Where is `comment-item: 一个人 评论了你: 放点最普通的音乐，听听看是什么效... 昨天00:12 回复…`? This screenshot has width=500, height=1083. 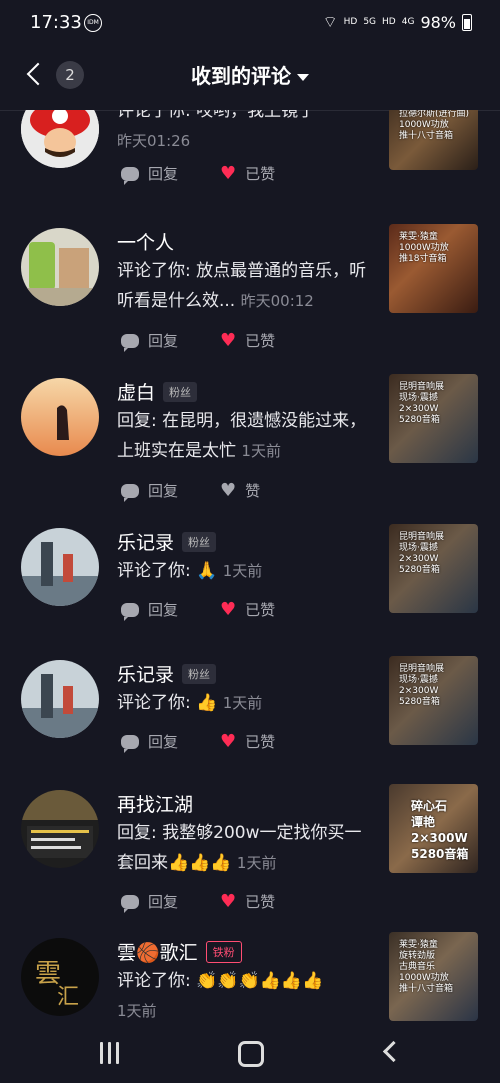
comment-item: 一个人 评论了你: 放点最普通的音乐，听听看是什么效... 昨天00:12 回复… is located at coordinates (250, 296).